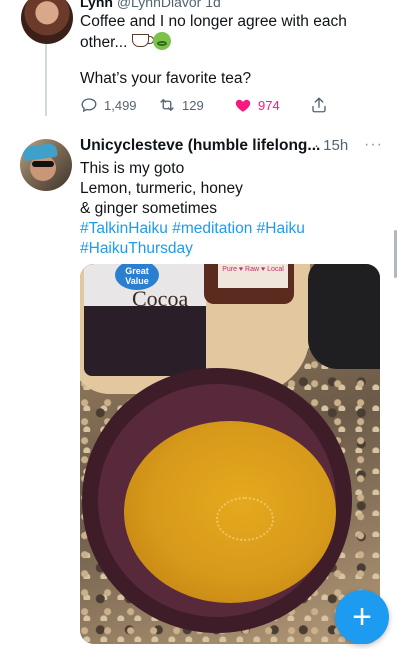 Image resolution: width=400 pixels, height=649 pixels. I want to click on turmeric-tea, so click(230, 512).